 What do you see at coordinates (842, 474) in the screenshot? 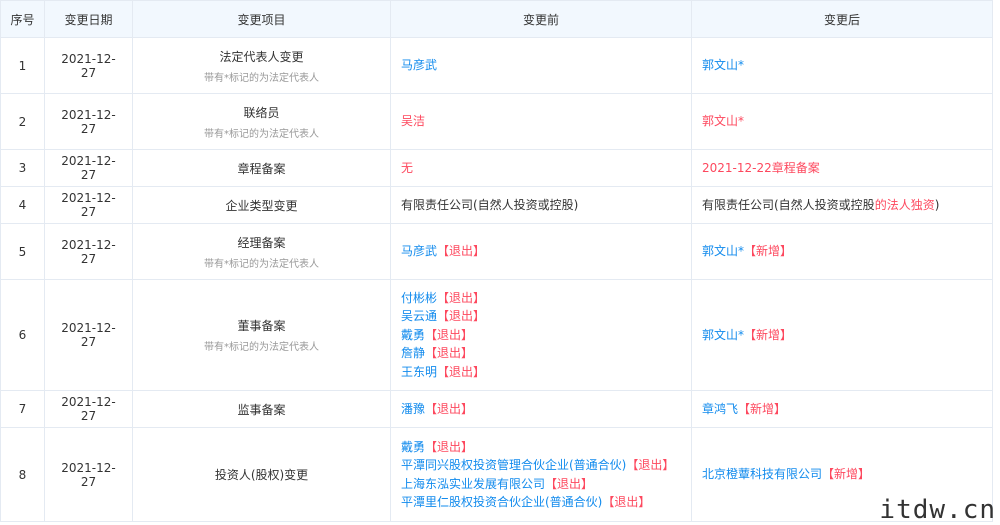
I see `entry-line: 北京橙蕈科技有限公司【新增】` at bounding box center [842, 474].